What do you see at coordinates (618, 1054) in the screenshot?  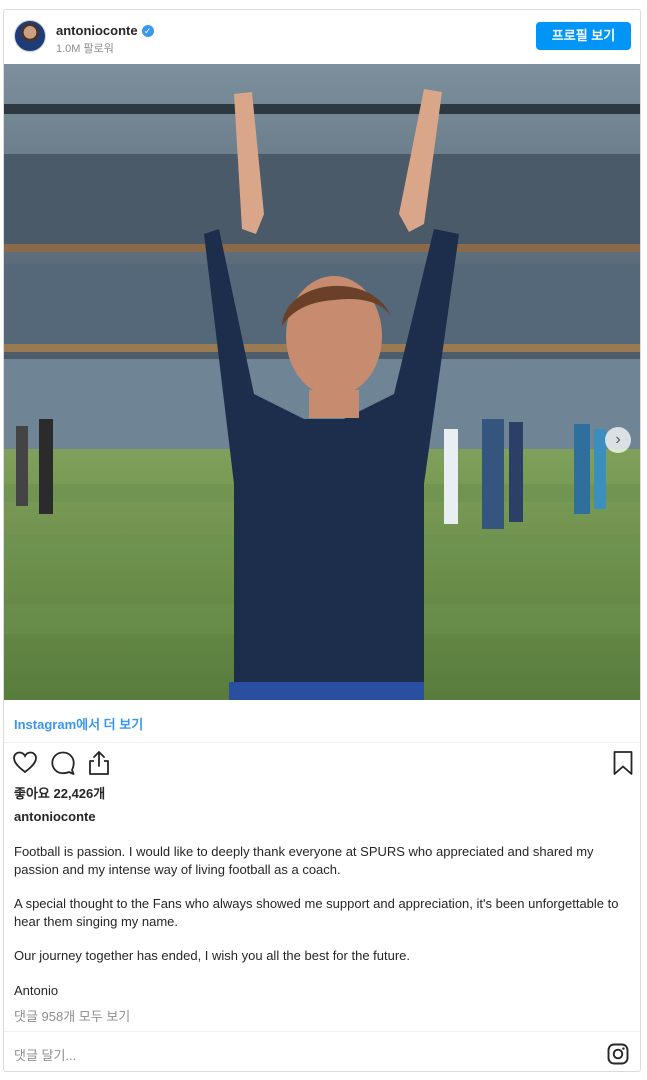 I see `instagram-icon` at bounding box center [618, 1054].